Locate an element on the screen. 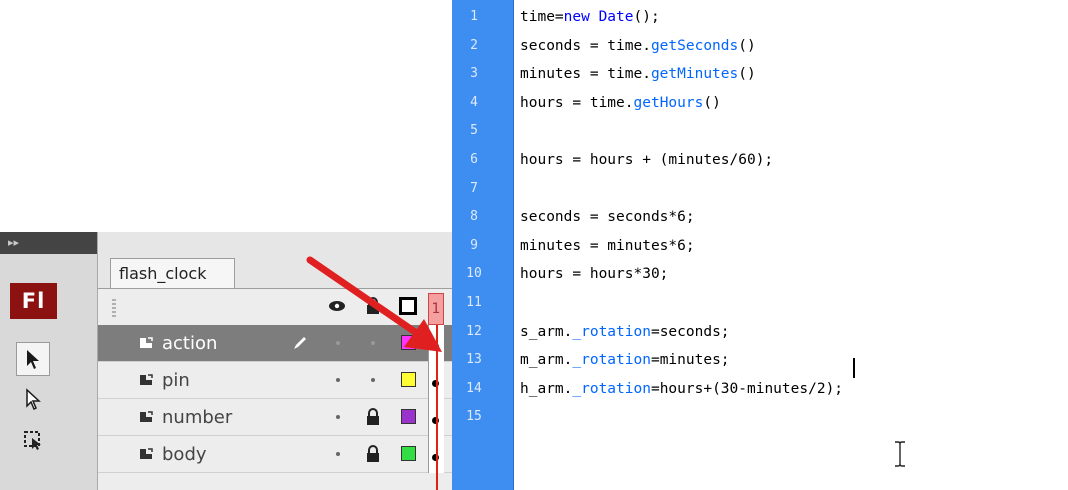  tools-panel: ▸▸ Fl is located at coordinates (49, 361).